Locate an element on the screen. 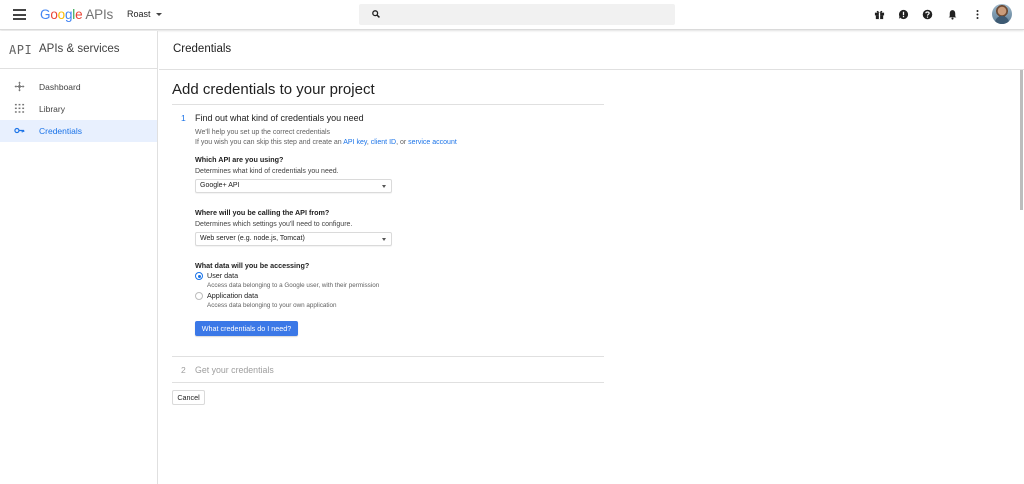 The image size is (1024, 484). help-icon is located at coordinates (927, 14).